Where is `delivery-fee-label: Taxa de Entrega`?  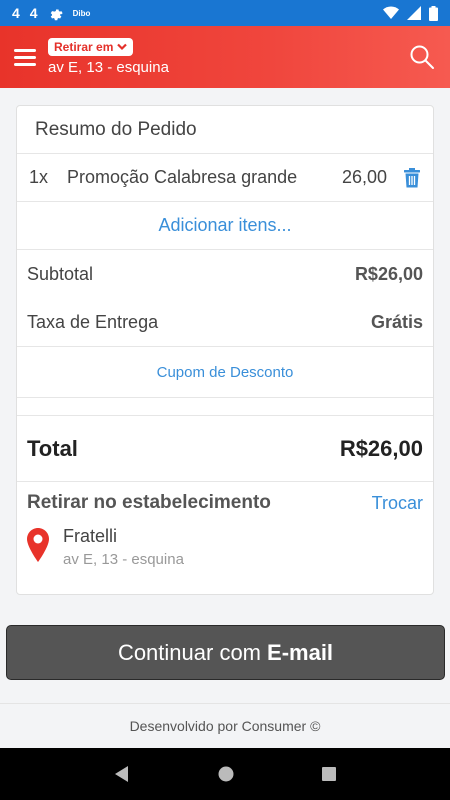
delivery-fee-label: Taxa de Entrega is located at coordinates (93, 321).